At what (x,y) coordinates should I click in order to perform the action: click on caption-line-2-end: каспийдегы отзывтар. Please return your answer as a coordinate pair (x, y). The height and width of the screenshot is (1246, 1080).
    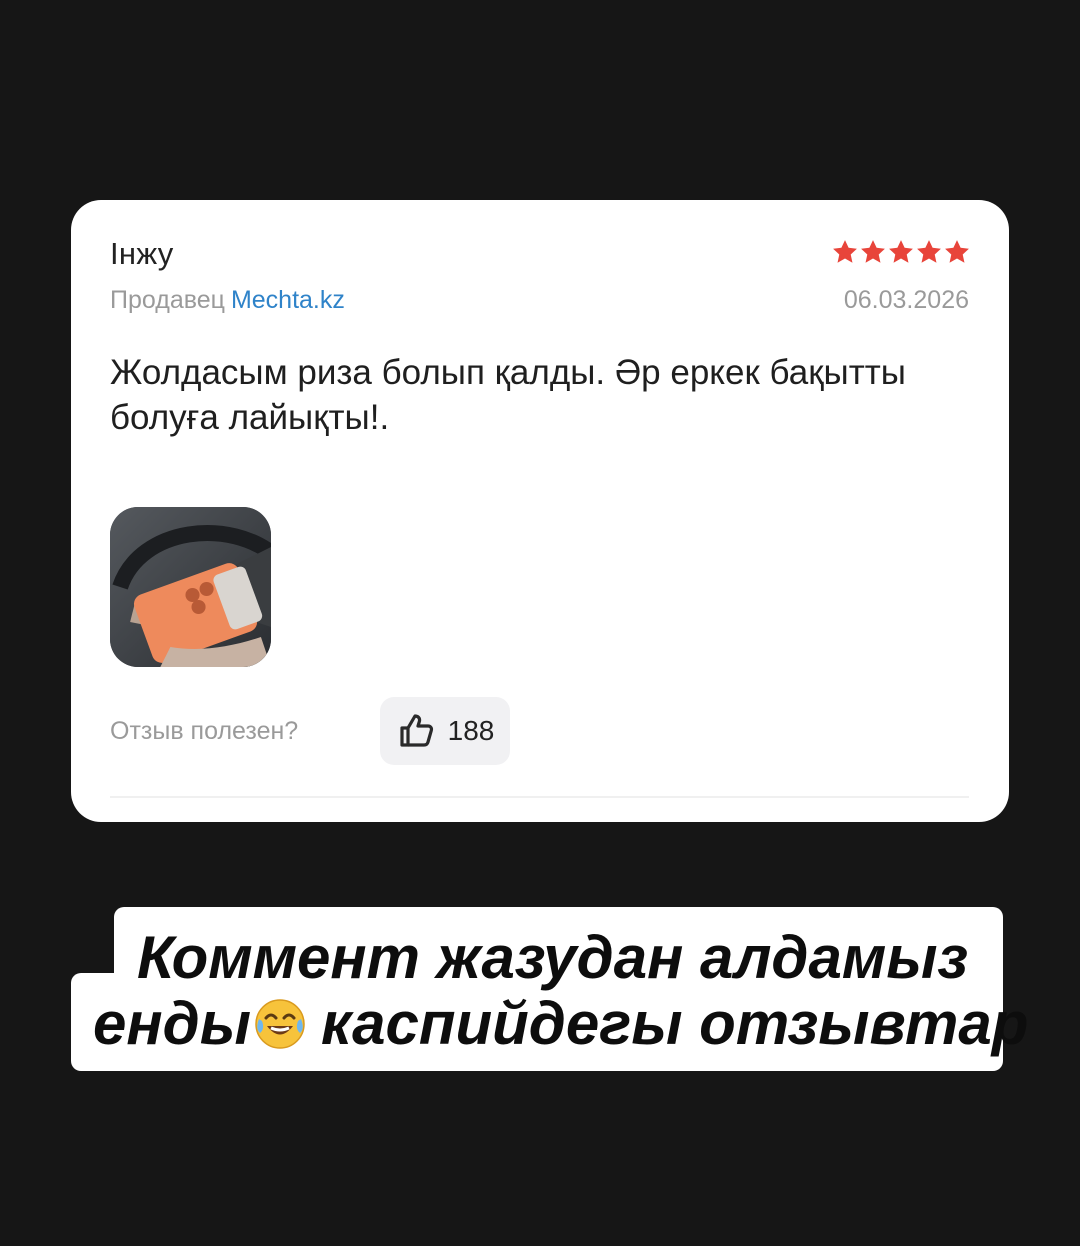
    Looking at the image, I should click on (674, 1023).